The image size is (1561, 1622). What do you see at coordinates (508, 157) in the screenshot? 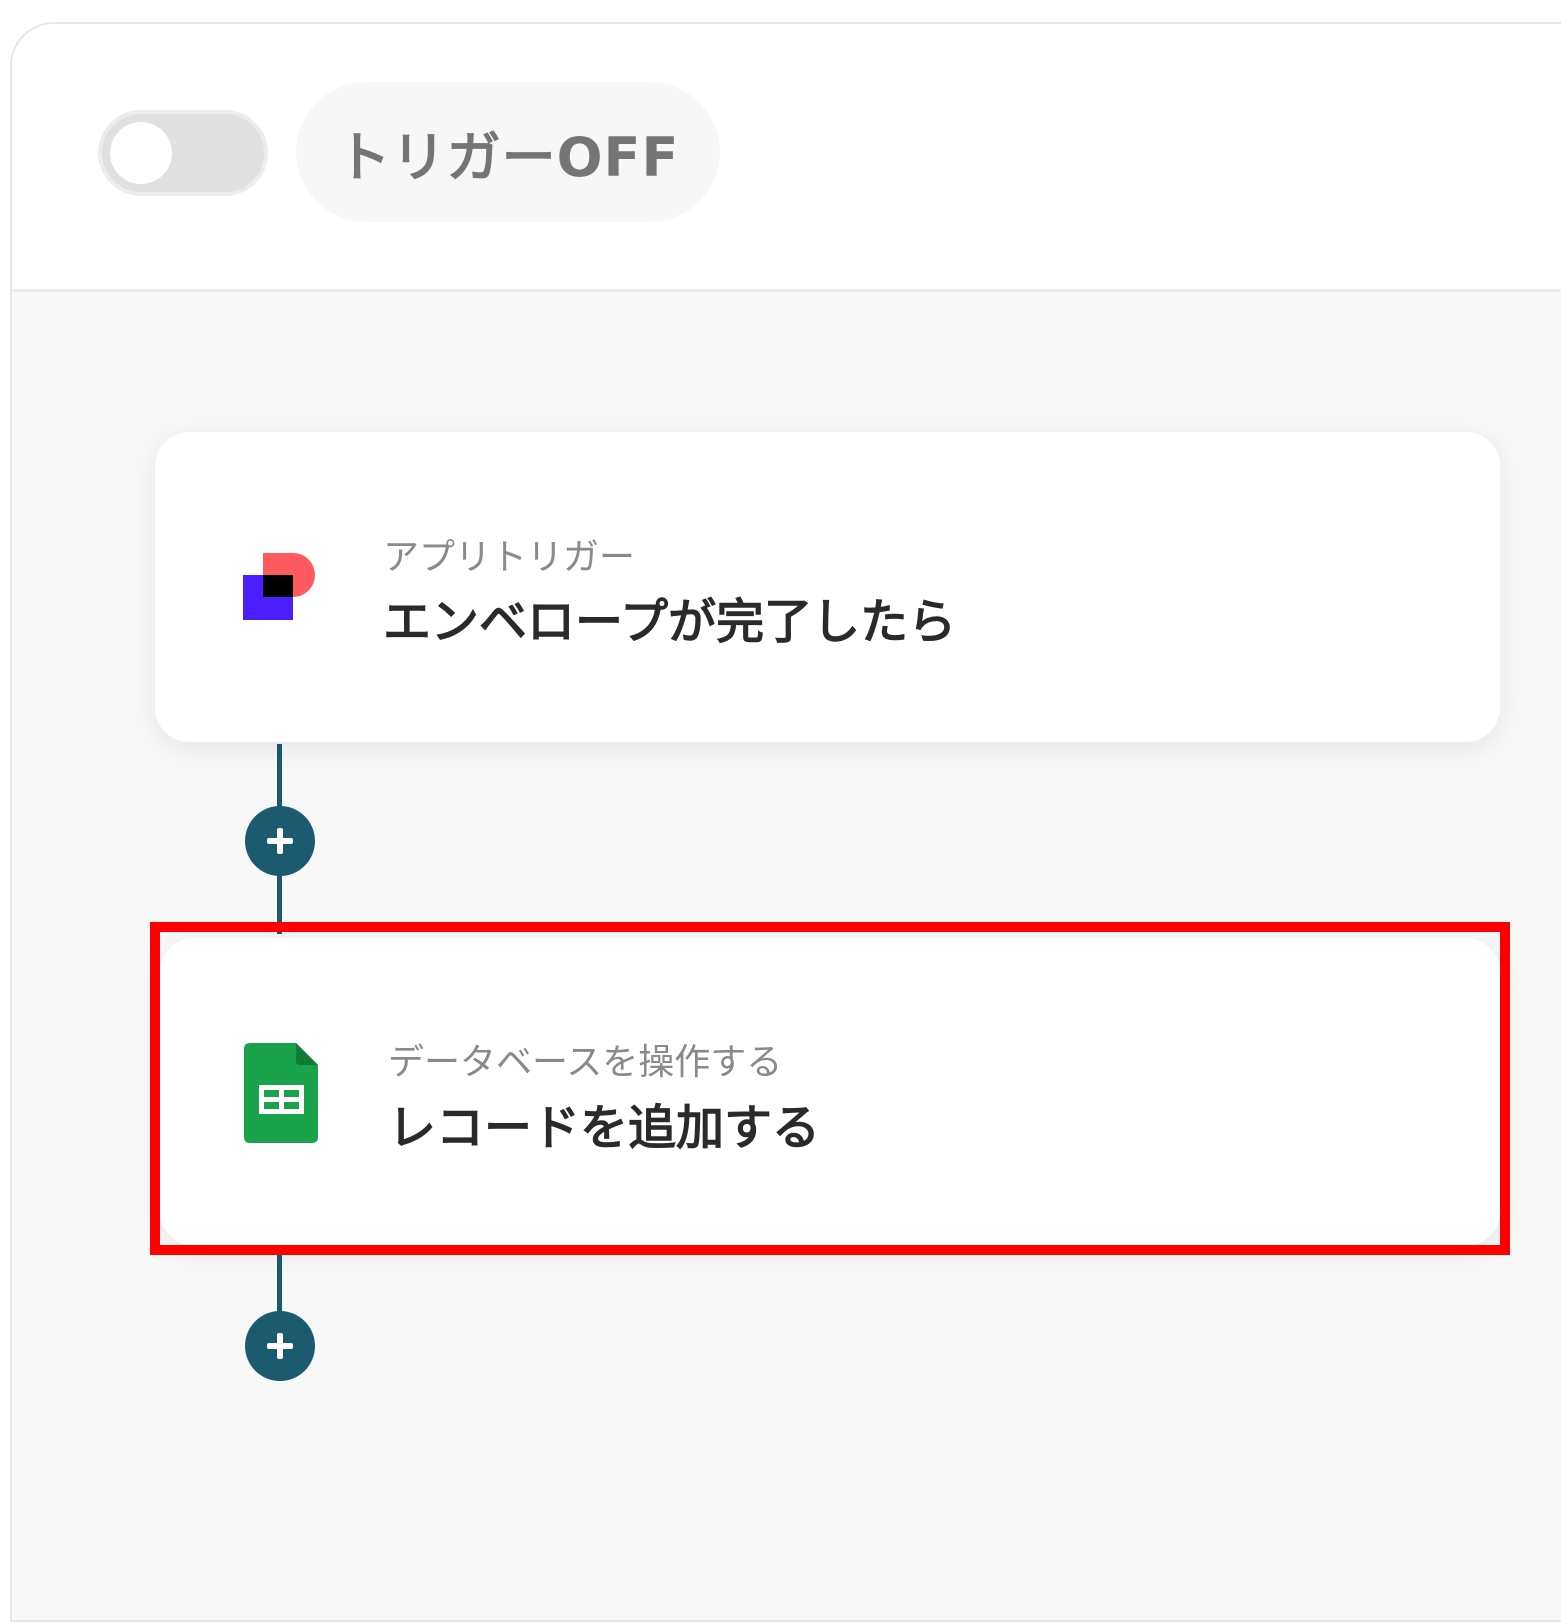
I see `trigger-status-label: トリガーOFF` at bounding box center [508, 157].